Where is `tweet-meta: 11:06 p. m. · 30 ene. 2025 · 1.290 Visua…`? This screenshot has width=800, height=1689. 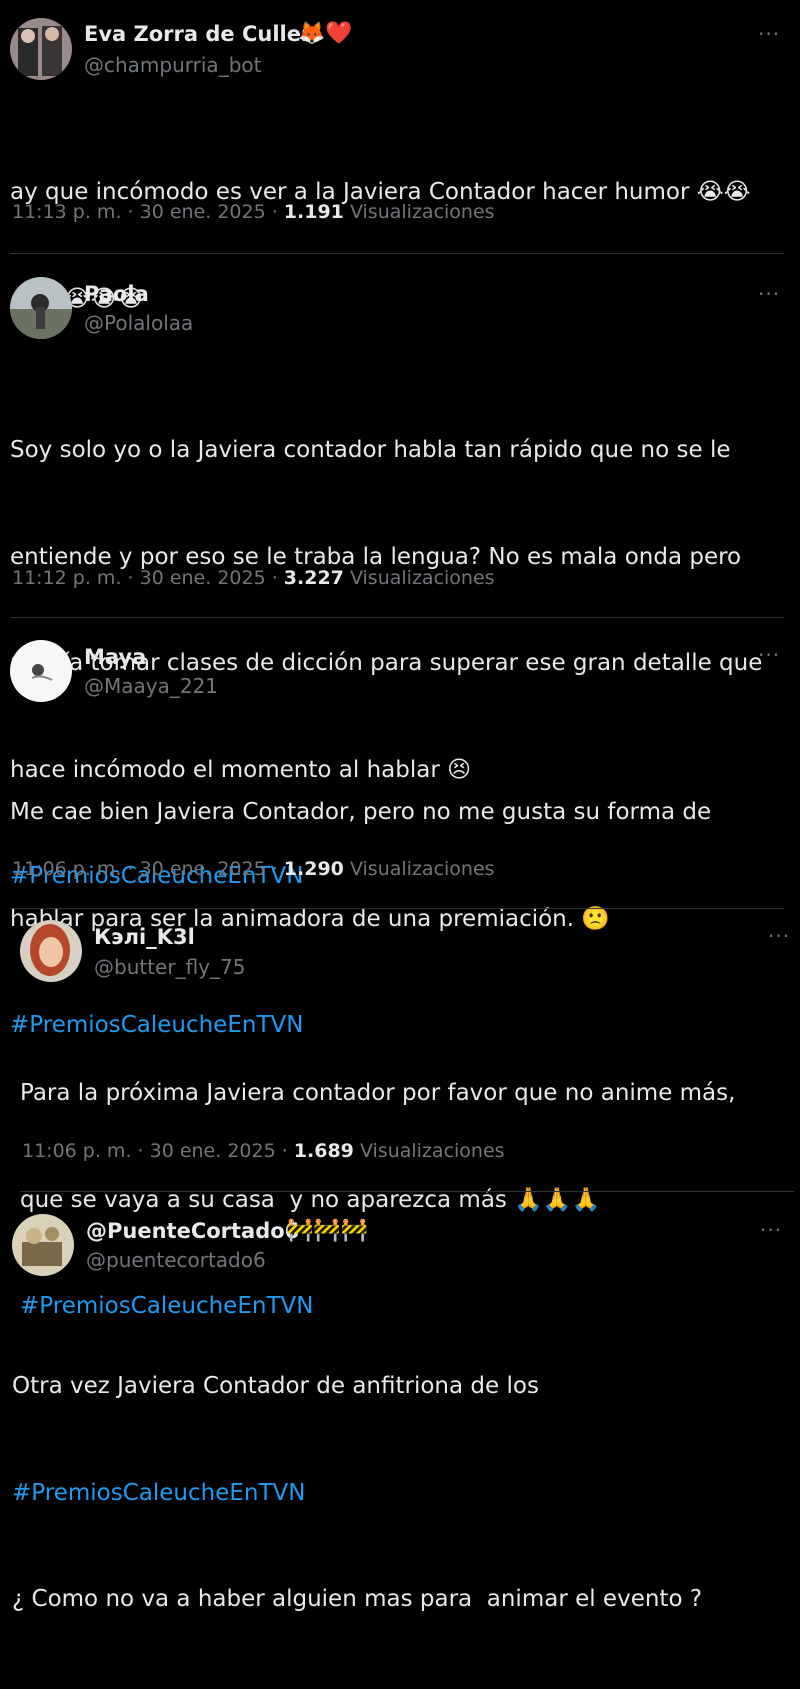 tweet-meta: 11:06 p. m. · 30 ene. 2025 · 1.290 Visua… is located at coordinates (253, 869).